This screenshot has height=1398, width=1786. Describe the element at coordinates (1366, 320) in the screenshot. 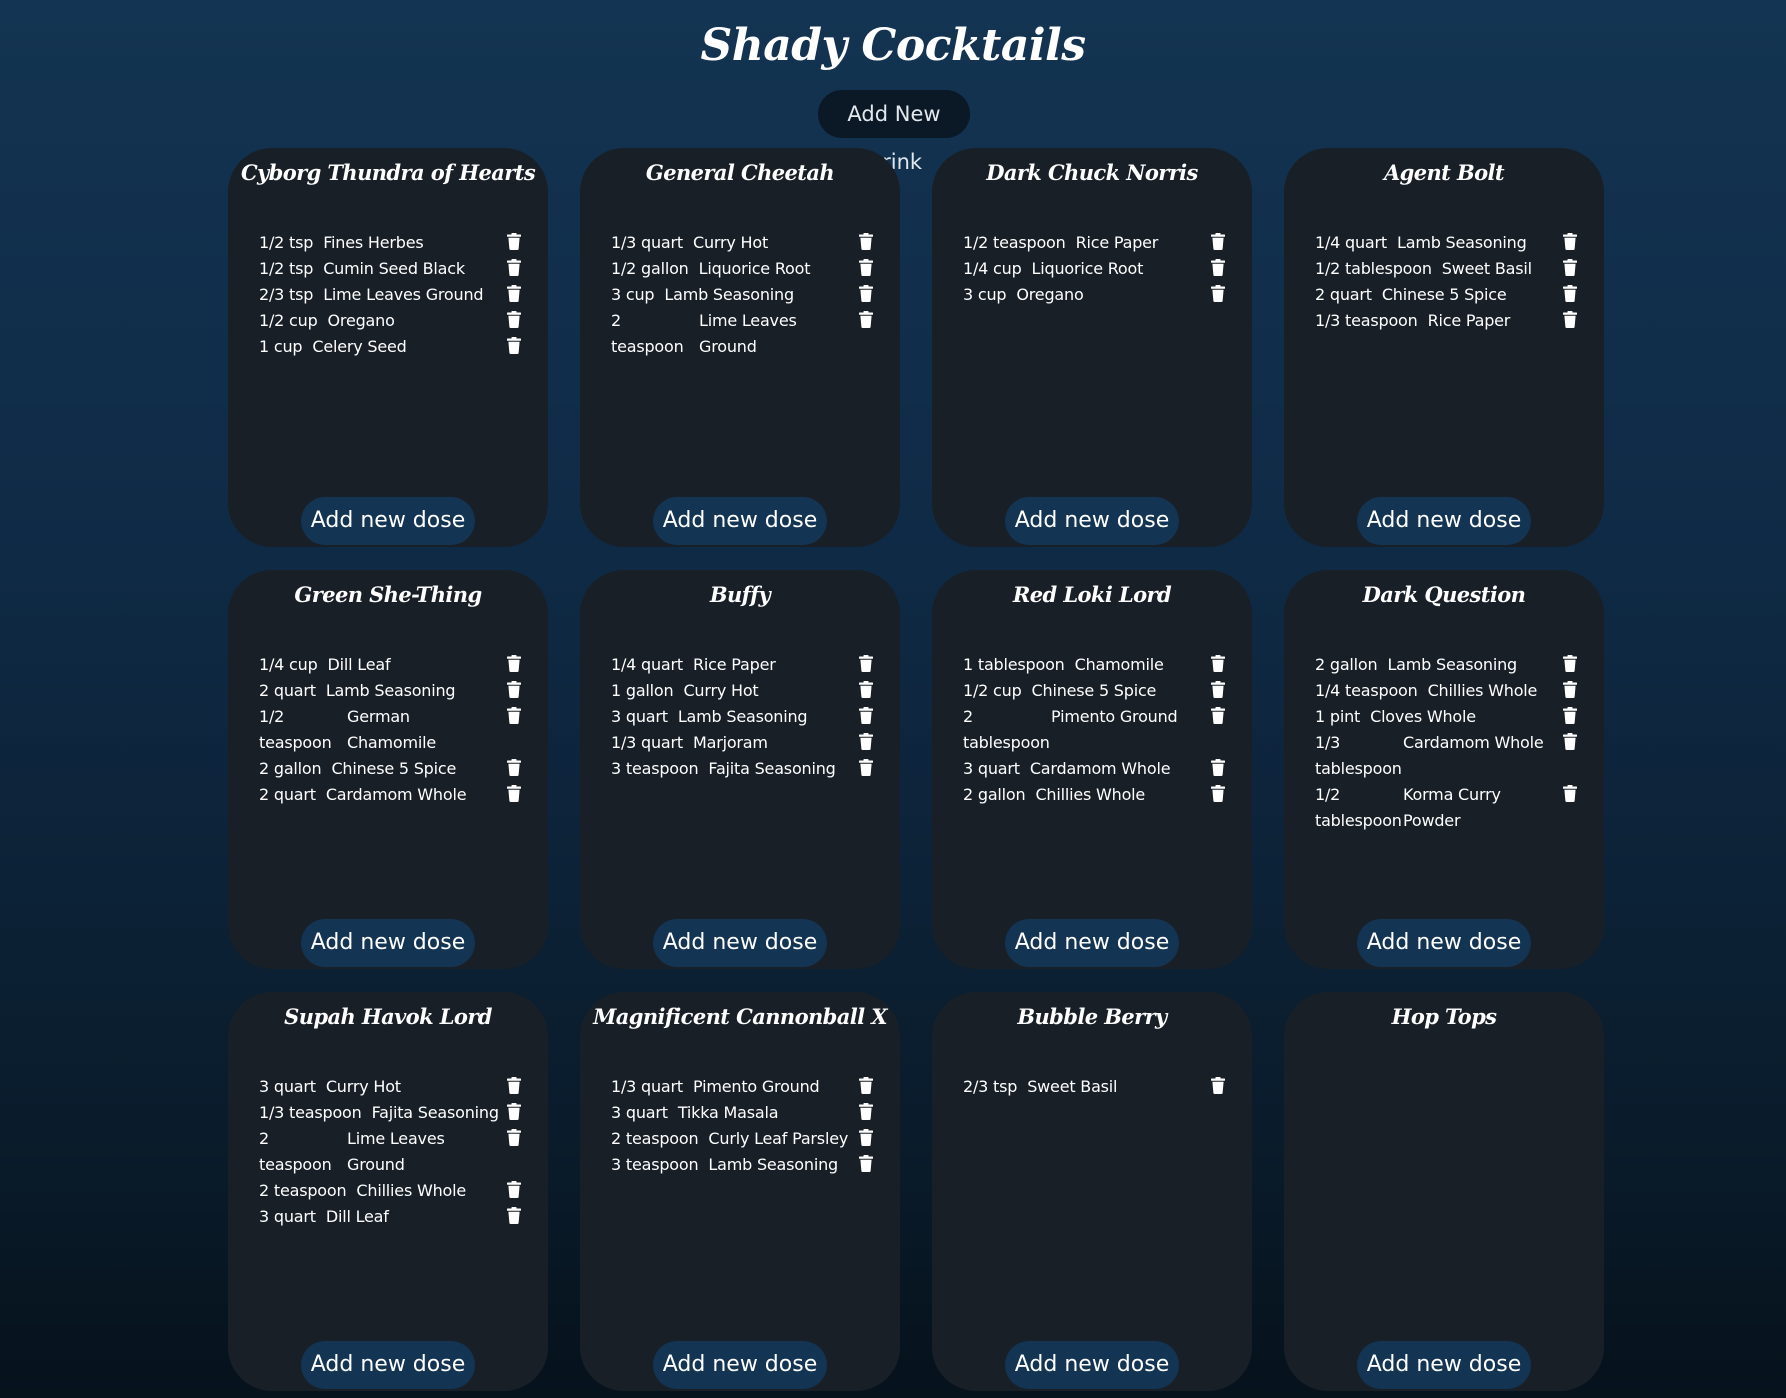

I see `dose-amount: 1/3 teaspoon` at that location.